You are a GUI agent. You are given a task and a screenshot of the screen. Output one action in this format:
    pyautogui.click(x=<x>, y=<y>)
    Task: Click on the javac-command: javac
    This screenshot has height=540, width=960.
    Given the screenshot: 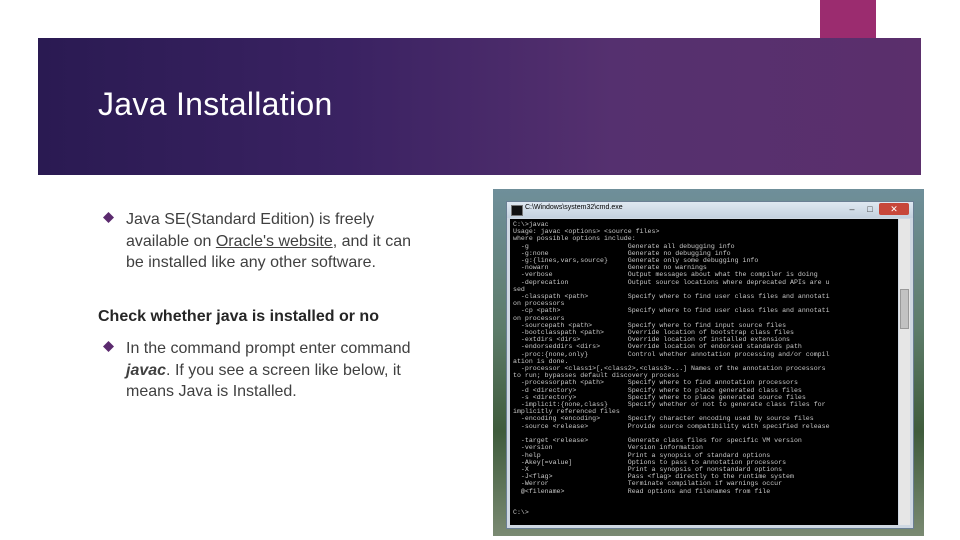 What is the action you would take?
    pyautogui.click(x=146, y=370)
    